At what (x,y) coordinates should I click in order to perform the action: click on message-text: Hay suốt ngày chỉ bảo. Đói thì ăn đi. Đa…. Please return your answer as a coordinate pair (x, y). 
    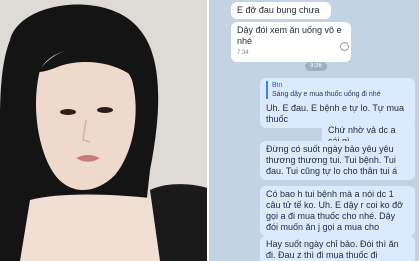
    Looking at the image, I should click on (332, 249).